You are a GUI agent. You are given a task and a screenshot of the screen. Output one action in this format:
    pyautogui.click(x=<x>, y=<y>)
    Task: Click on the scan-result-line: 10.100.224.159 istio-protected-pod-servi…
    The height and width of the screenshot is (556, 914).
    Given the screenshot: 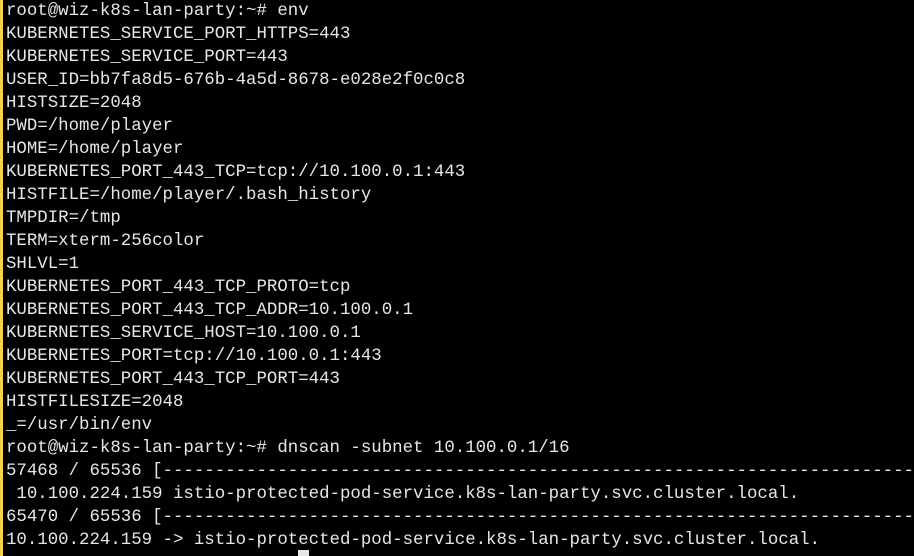 What is the action you would take?
    pyautogui.click(x=403, y=494)
    